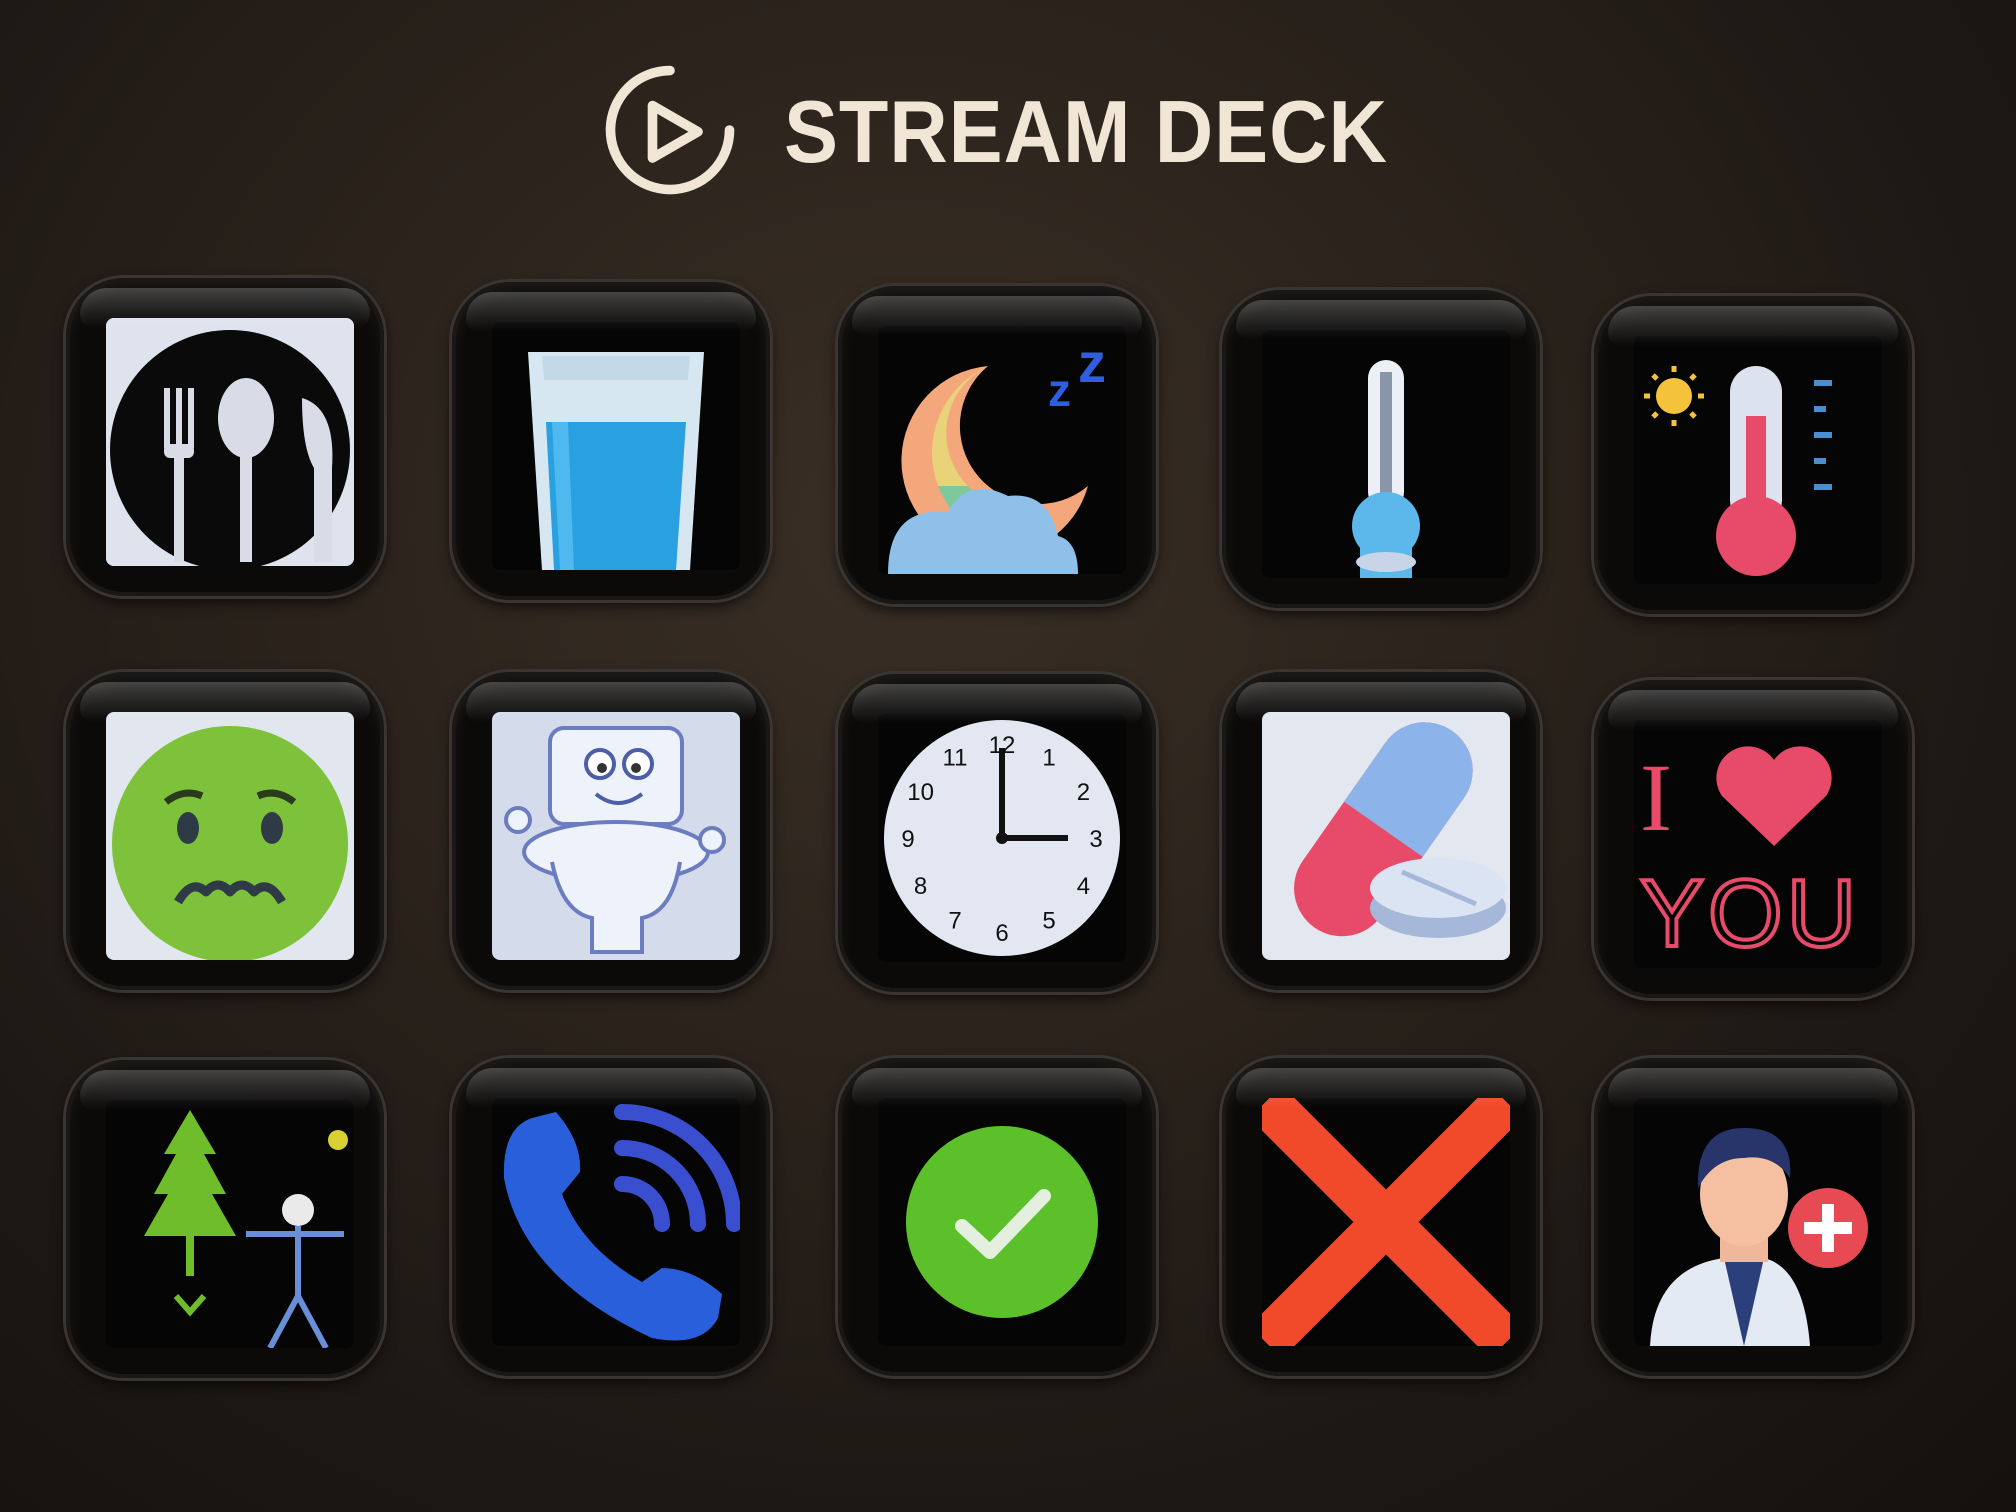 This screenshot has height=1512, width=2016. What do you see at coordinates (1002, 450) in the screenshot?
I see `moon-sleep-icon: z z` at bounding box center [1002, 450].